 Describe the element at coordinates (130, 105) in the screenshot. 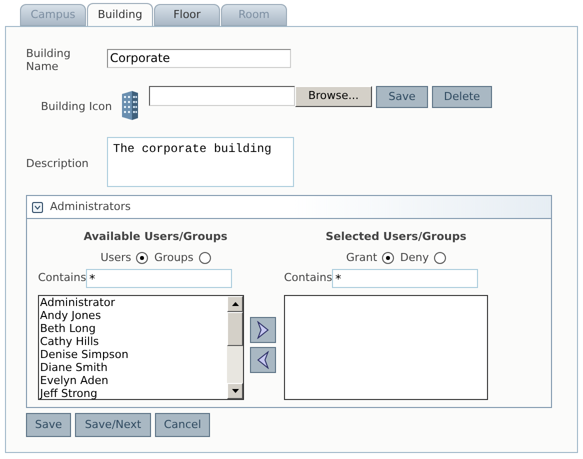

I see `building-icon` at that location.